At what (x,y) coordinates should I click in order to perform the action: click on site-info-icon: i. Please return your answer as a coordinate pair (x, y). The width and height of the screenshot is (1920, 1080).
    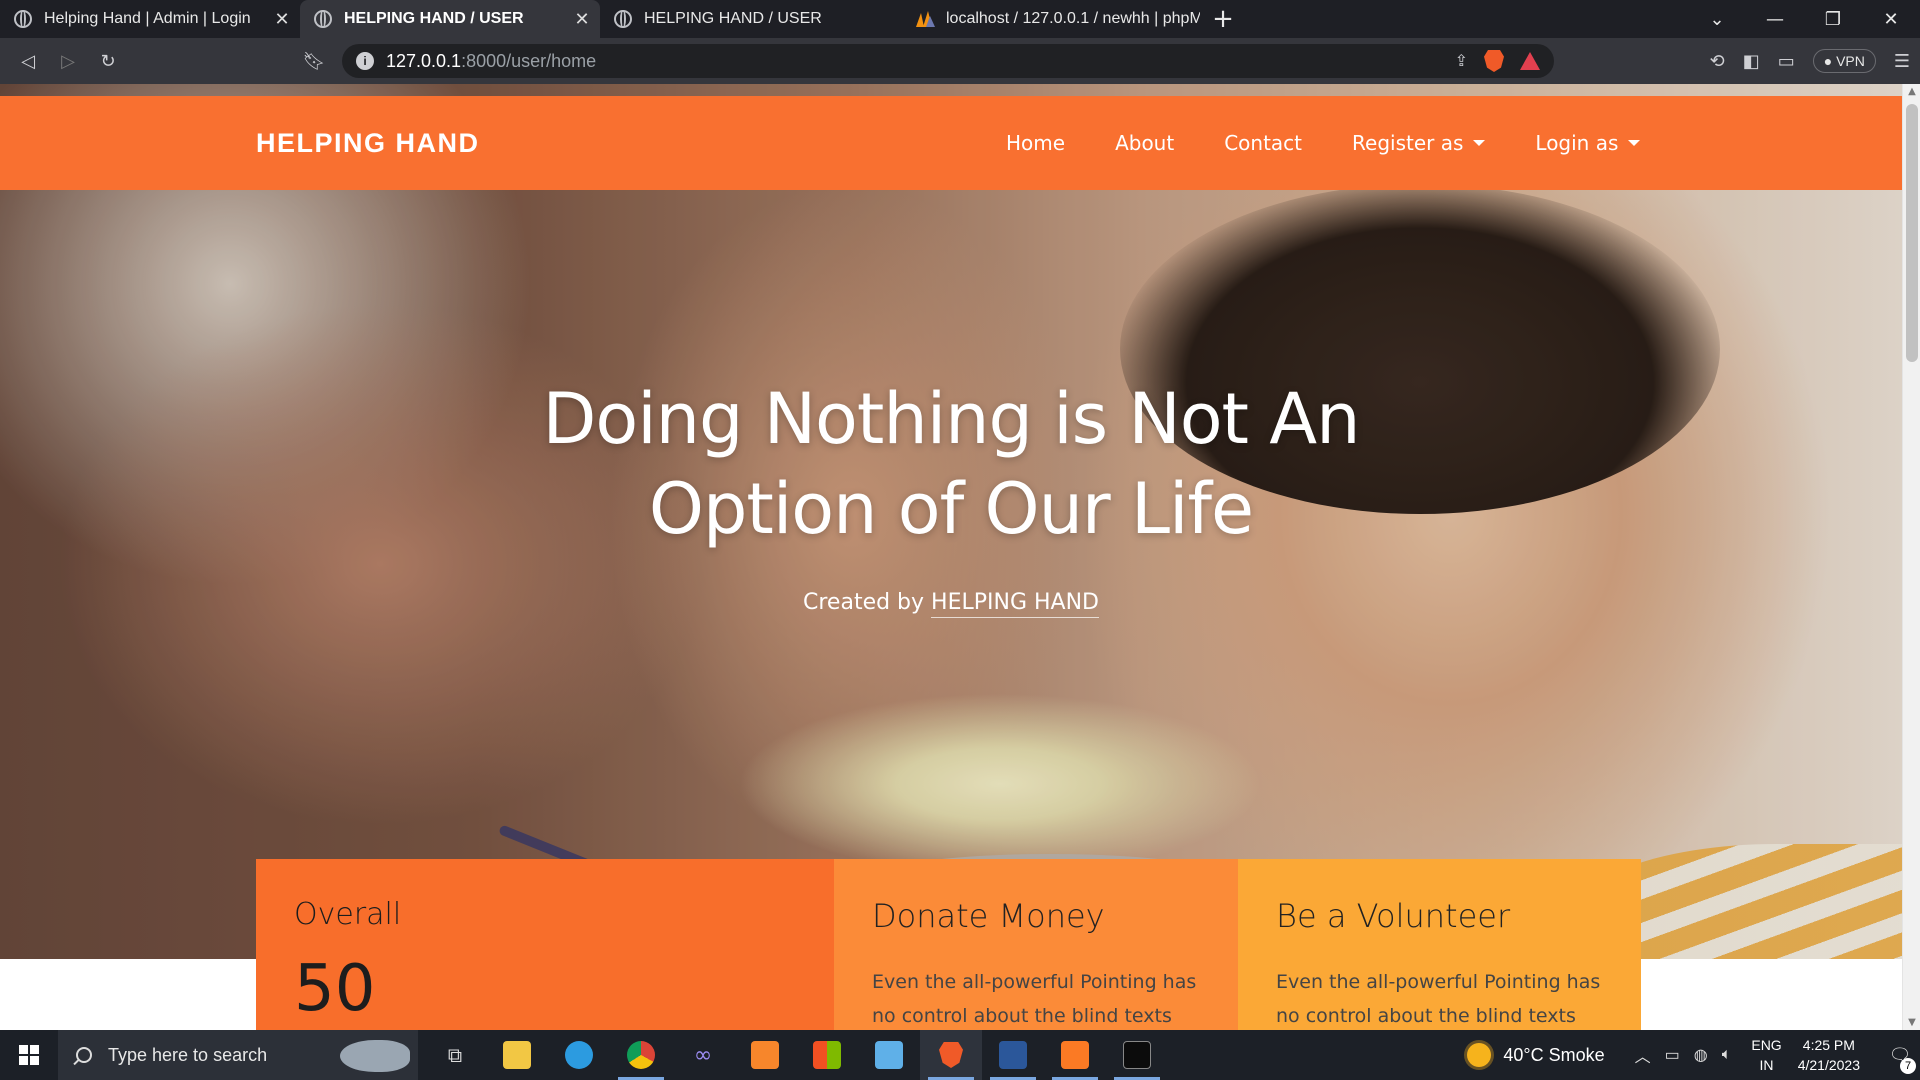
    Looking at the image, I should click on (365, 61).